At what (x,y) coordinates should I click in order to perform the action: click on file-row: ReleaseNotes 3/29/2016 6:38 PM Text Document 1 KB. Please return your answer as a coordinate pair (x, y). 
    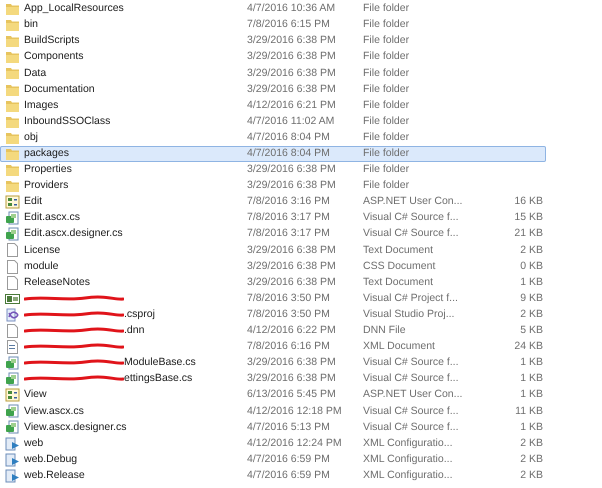
    Looking at the image, I should click on (273, 282).